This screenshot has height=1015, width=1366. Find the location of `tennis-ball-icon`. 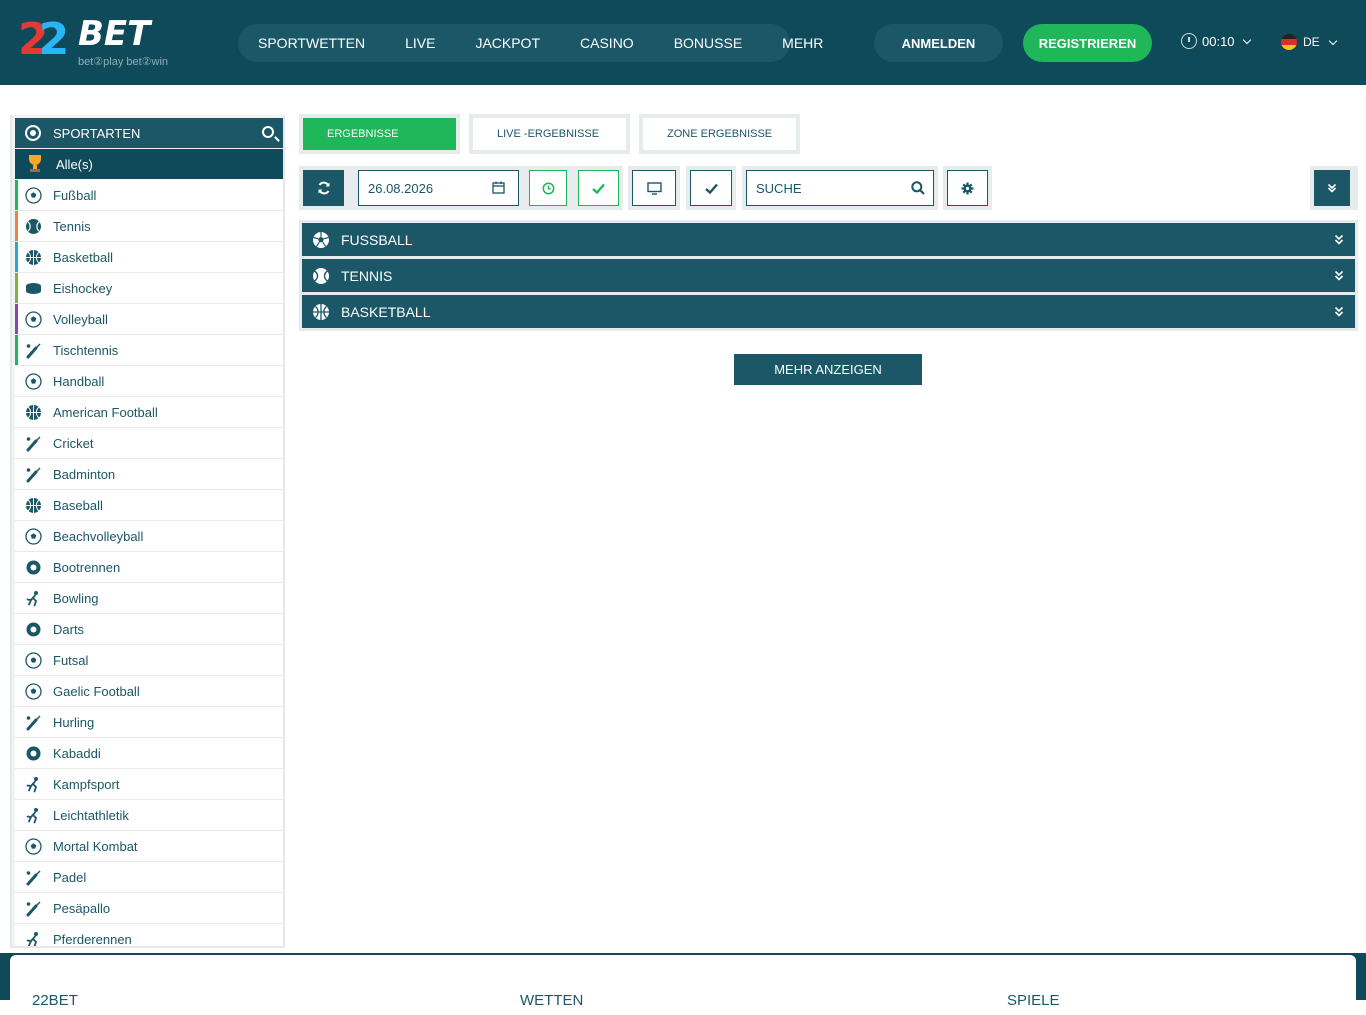

tennis-ball-icon is located at coordinates (321, 276).